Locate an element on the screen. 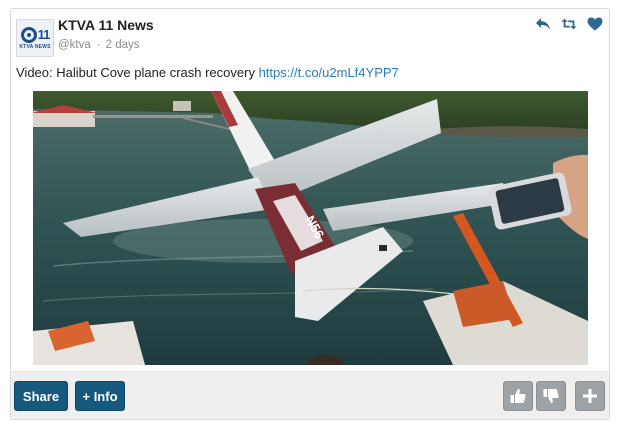 This screenshot has width=620, height=430. account-name: KTVA 11 News is located at coordinates (106, 25).